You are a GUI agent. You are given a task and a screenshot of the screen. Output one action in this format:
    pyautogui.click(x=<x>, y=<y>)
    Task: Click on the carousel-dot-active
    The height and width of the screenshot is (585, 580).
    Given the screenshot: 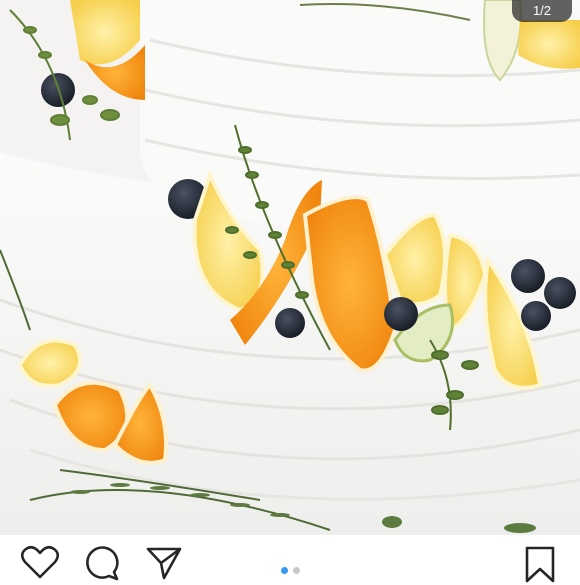 What is the action you would take?
    pyautogui.click(x=284, y=570)
    